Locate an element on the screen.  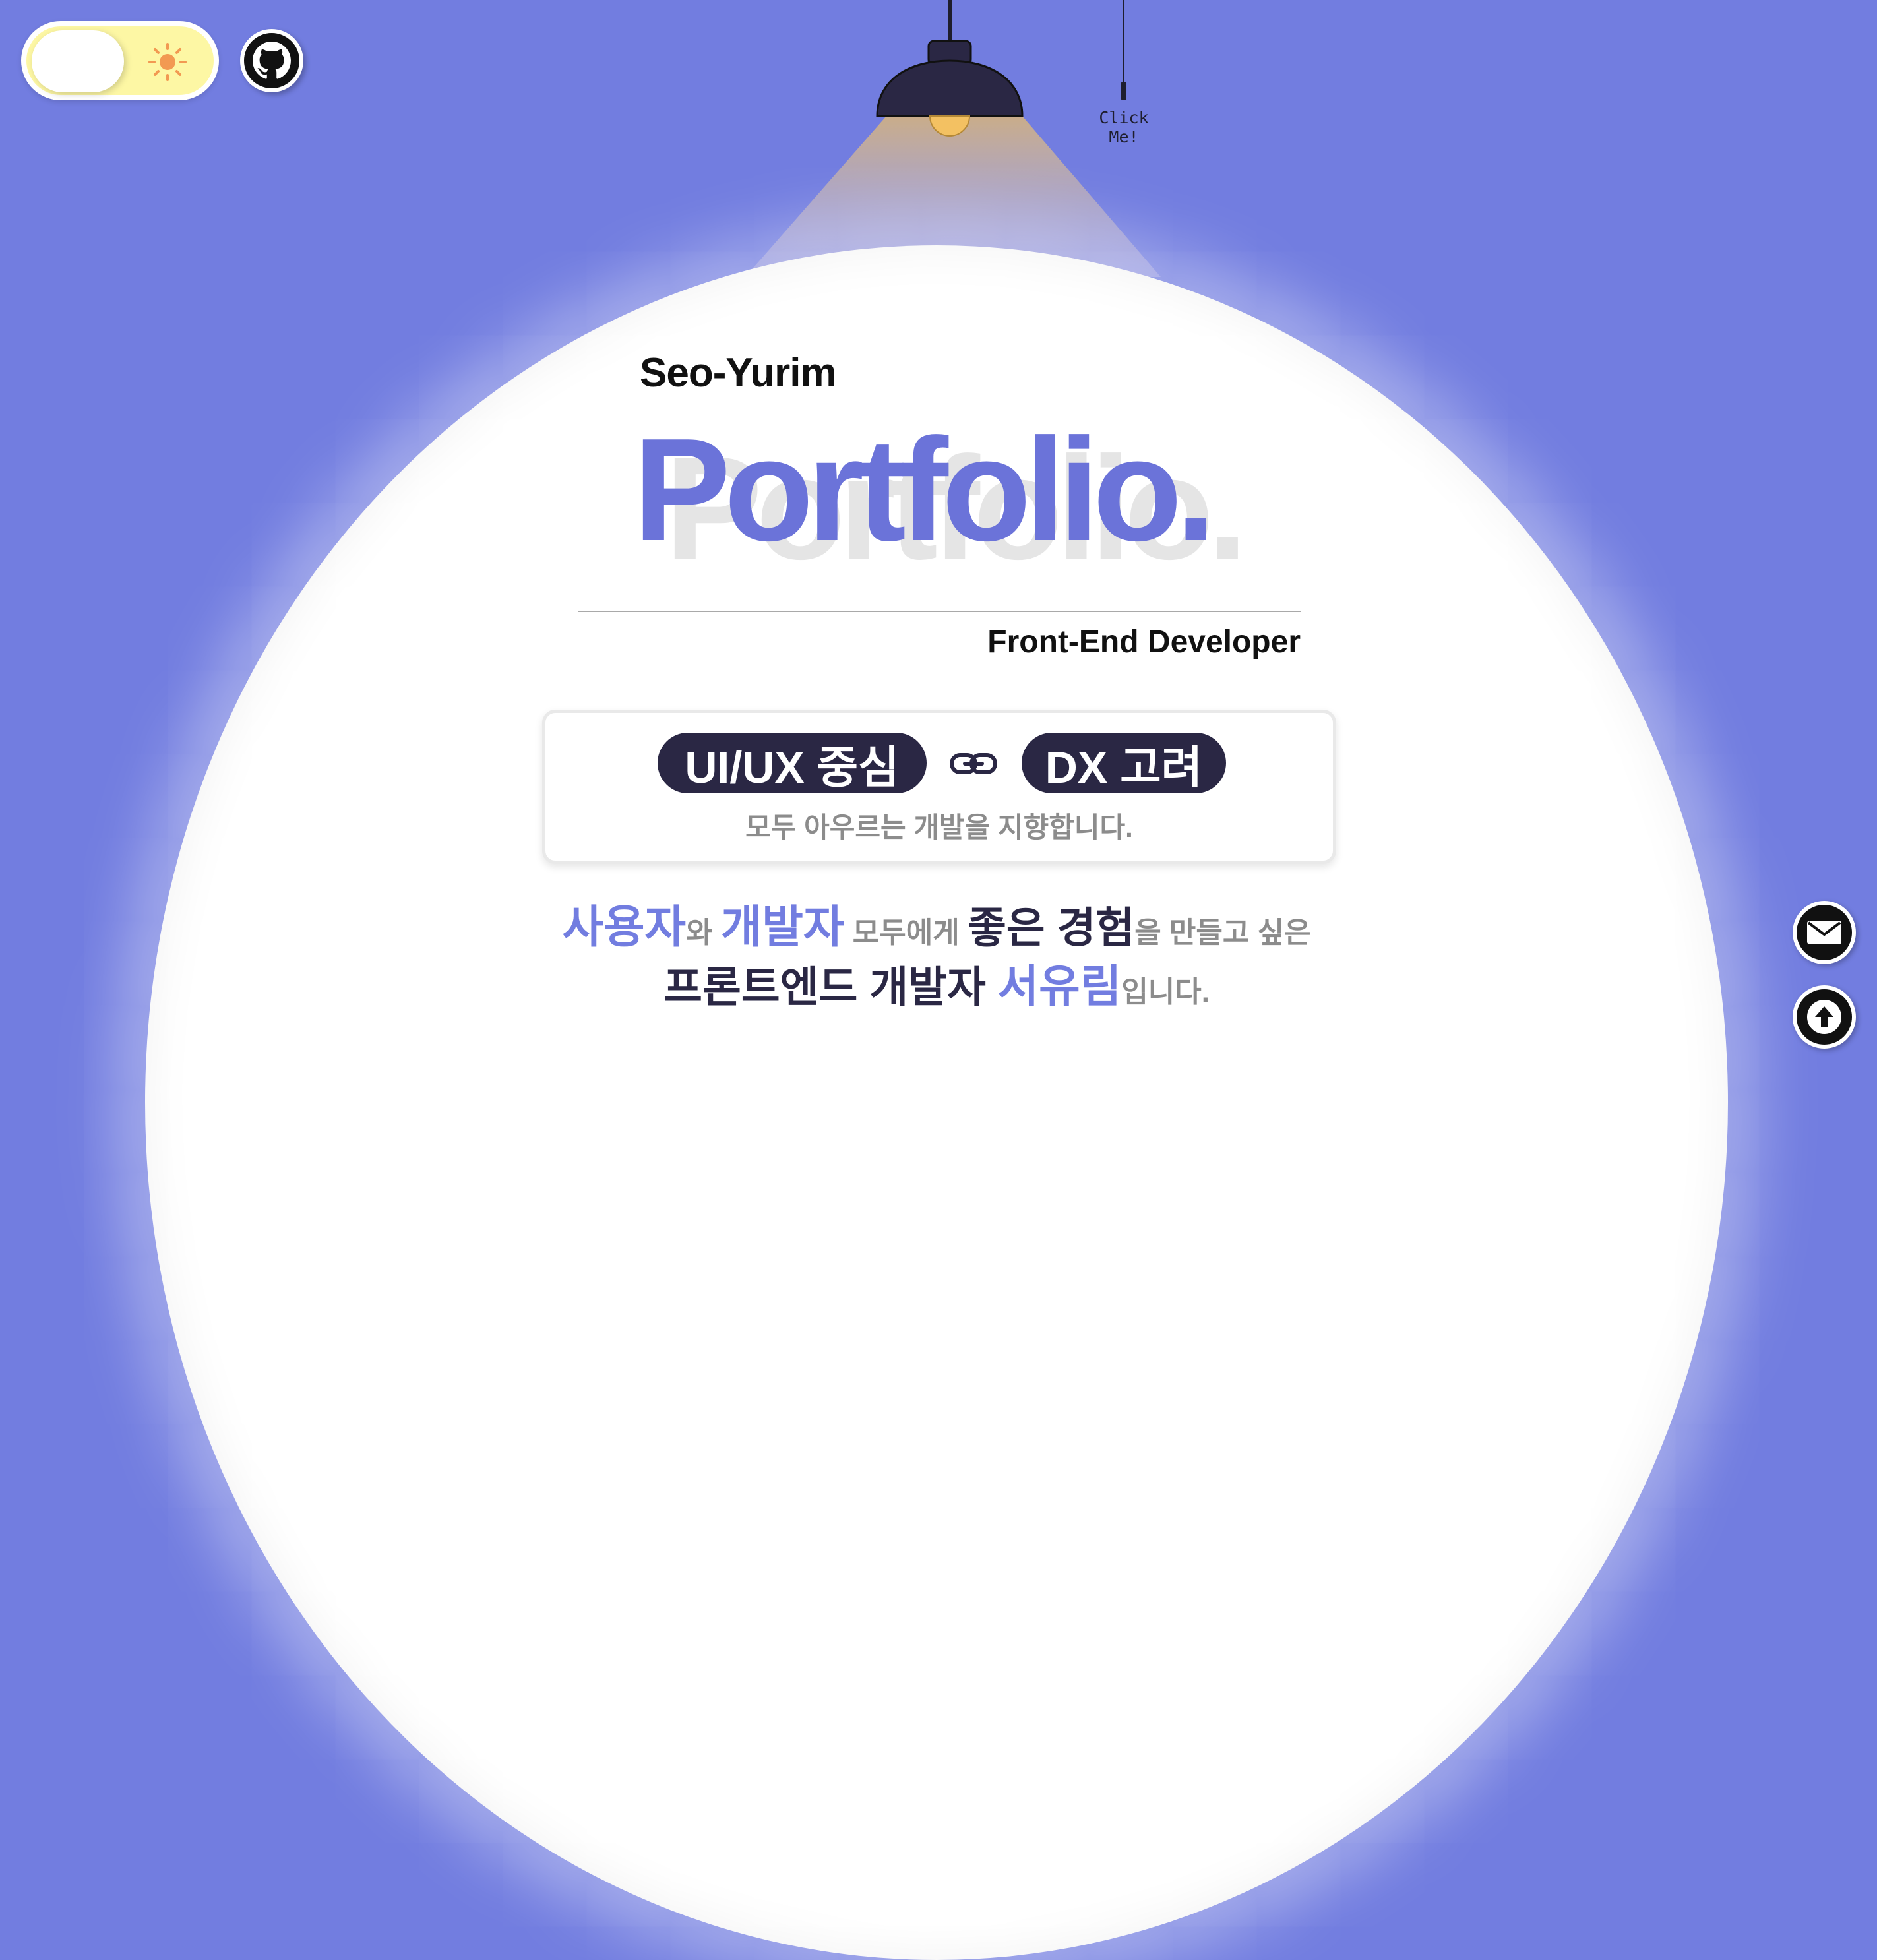
mail-icon is located at coordinates (1824, 932).